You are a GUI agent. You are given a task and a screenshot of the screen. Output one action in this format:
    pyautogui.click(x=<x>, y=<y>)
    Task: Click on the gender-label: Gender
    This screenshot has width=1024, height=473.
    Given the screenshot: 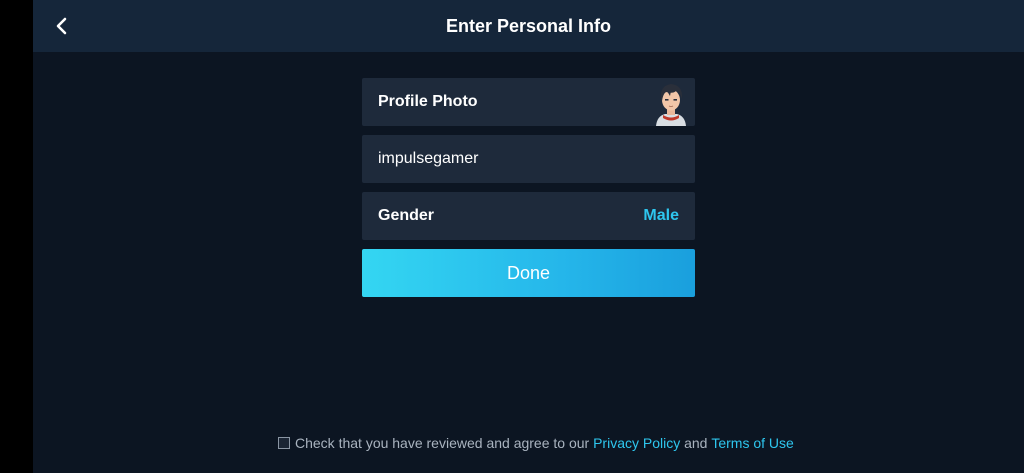 What is the action you would take?
    pyautogui.click(x=406, y=215)
    